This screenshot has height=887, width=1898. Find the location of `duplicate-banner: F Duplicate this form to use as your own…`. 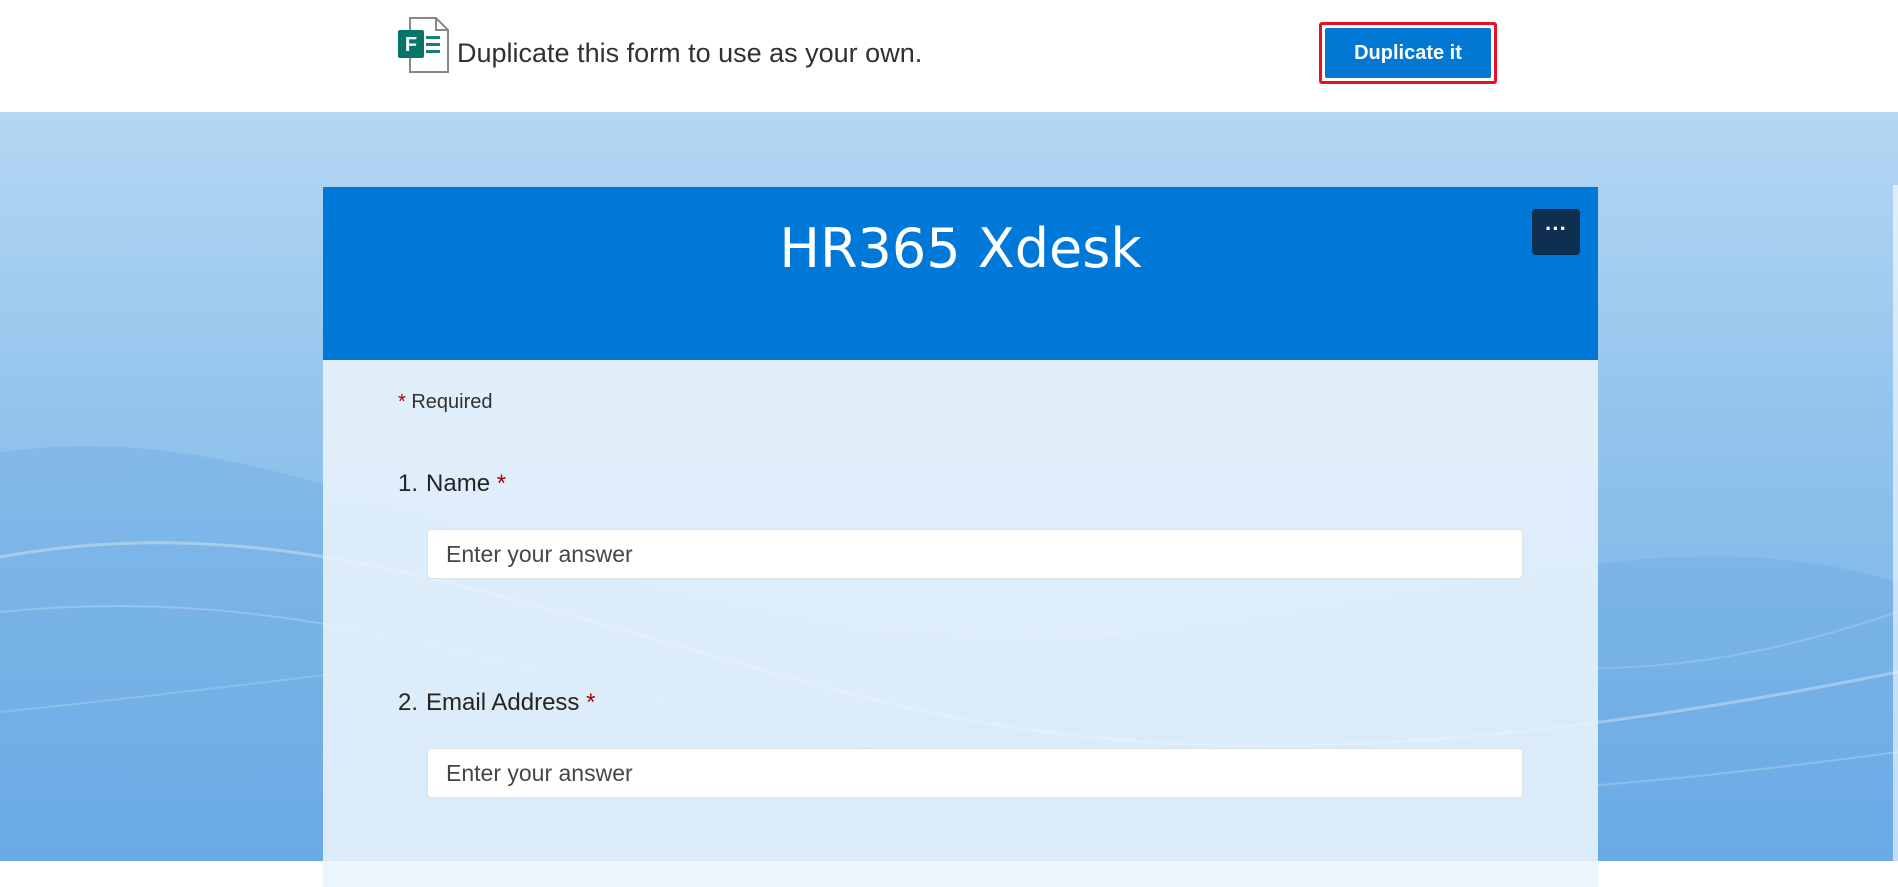

duplicate-banner: F Duplicate this form to use as your own… is located at coordinates (949, 56).